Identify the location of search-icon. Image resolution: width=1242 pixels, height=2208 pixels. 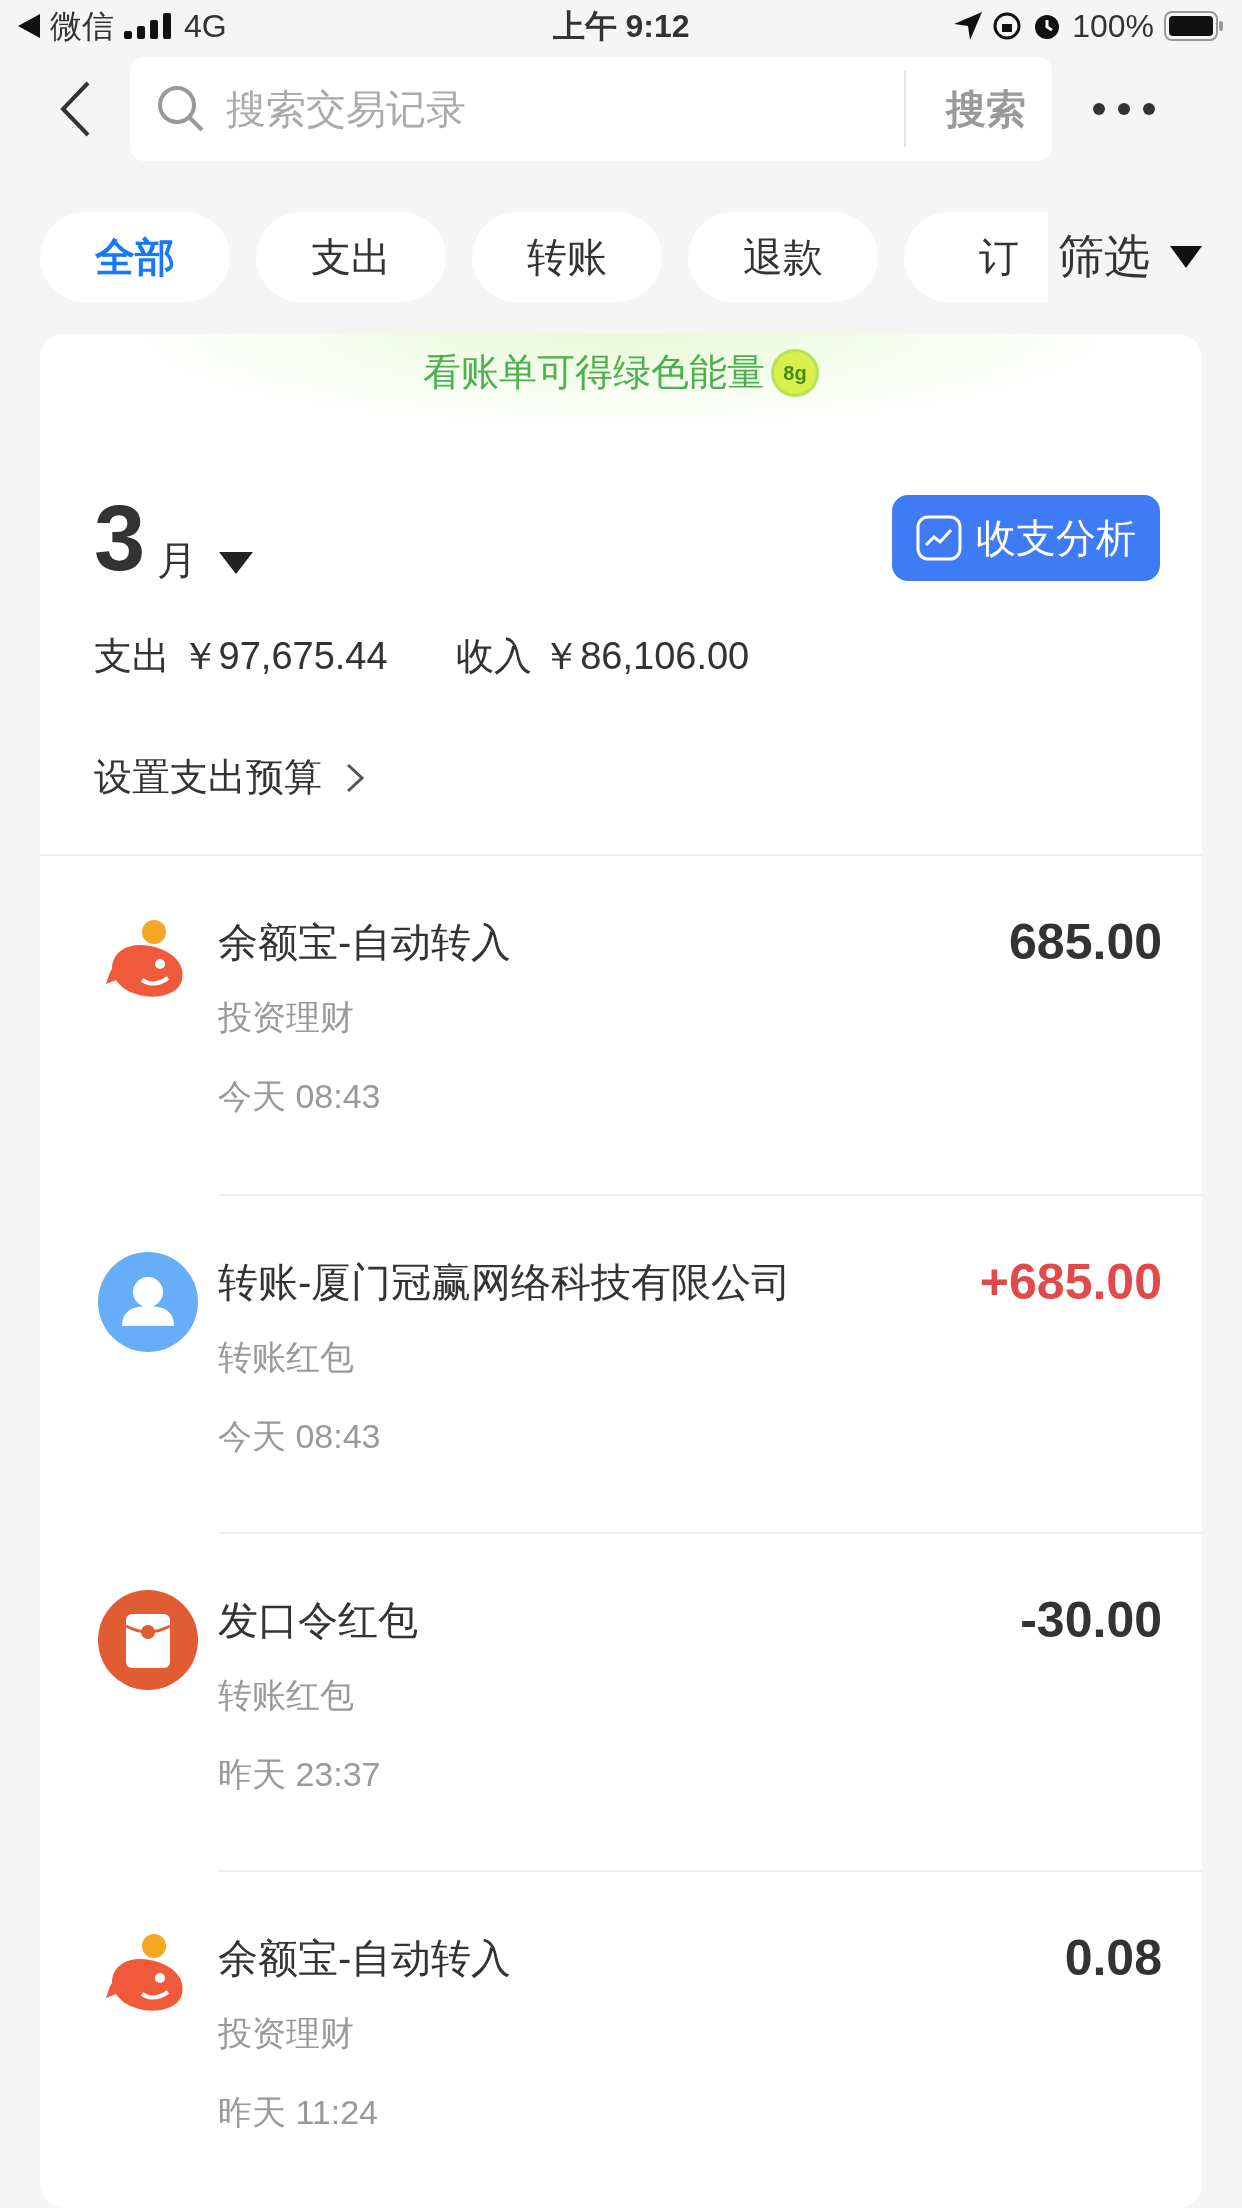
(181, 108).